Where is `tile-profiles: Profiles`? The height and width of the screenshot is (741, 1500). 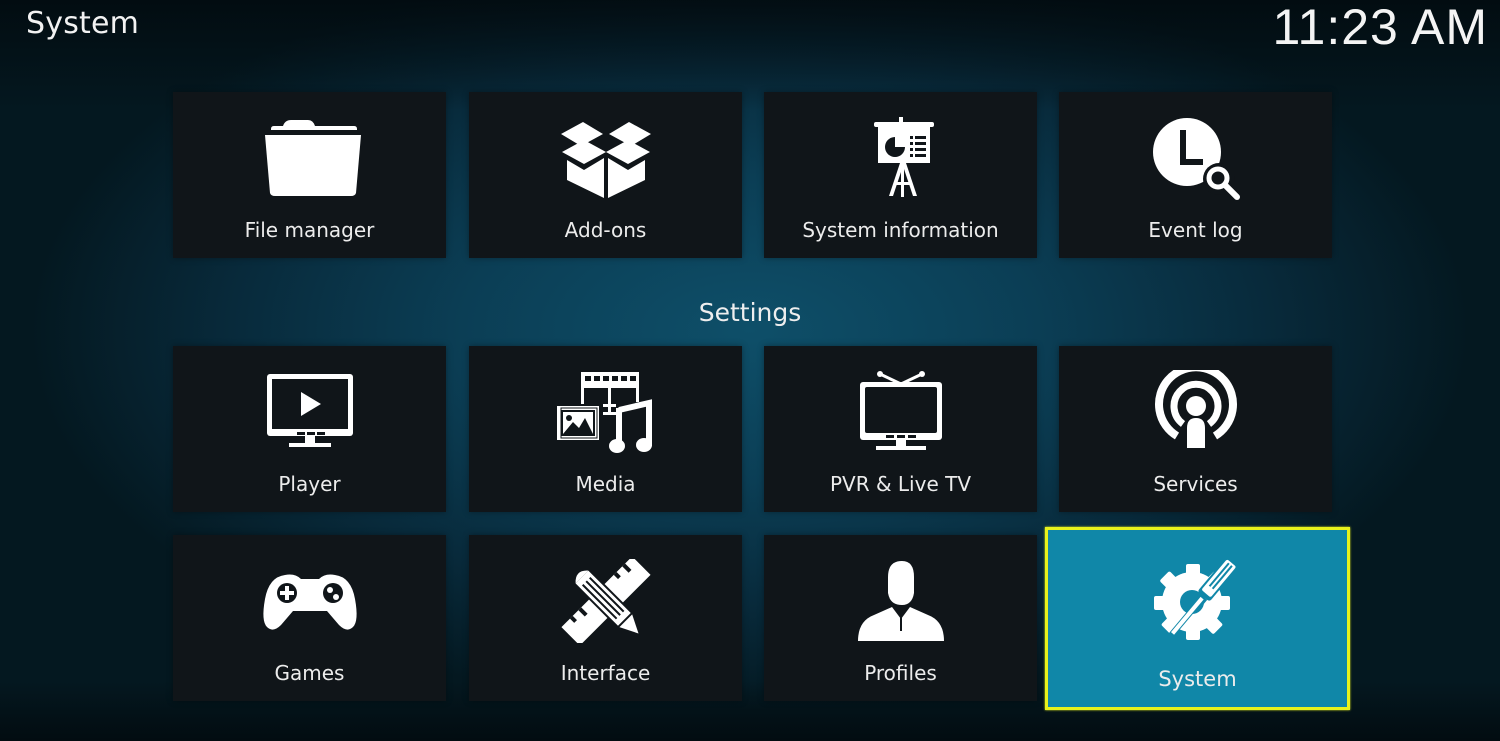
tile-profiles: Profiles is located at coordinates (900, 618).